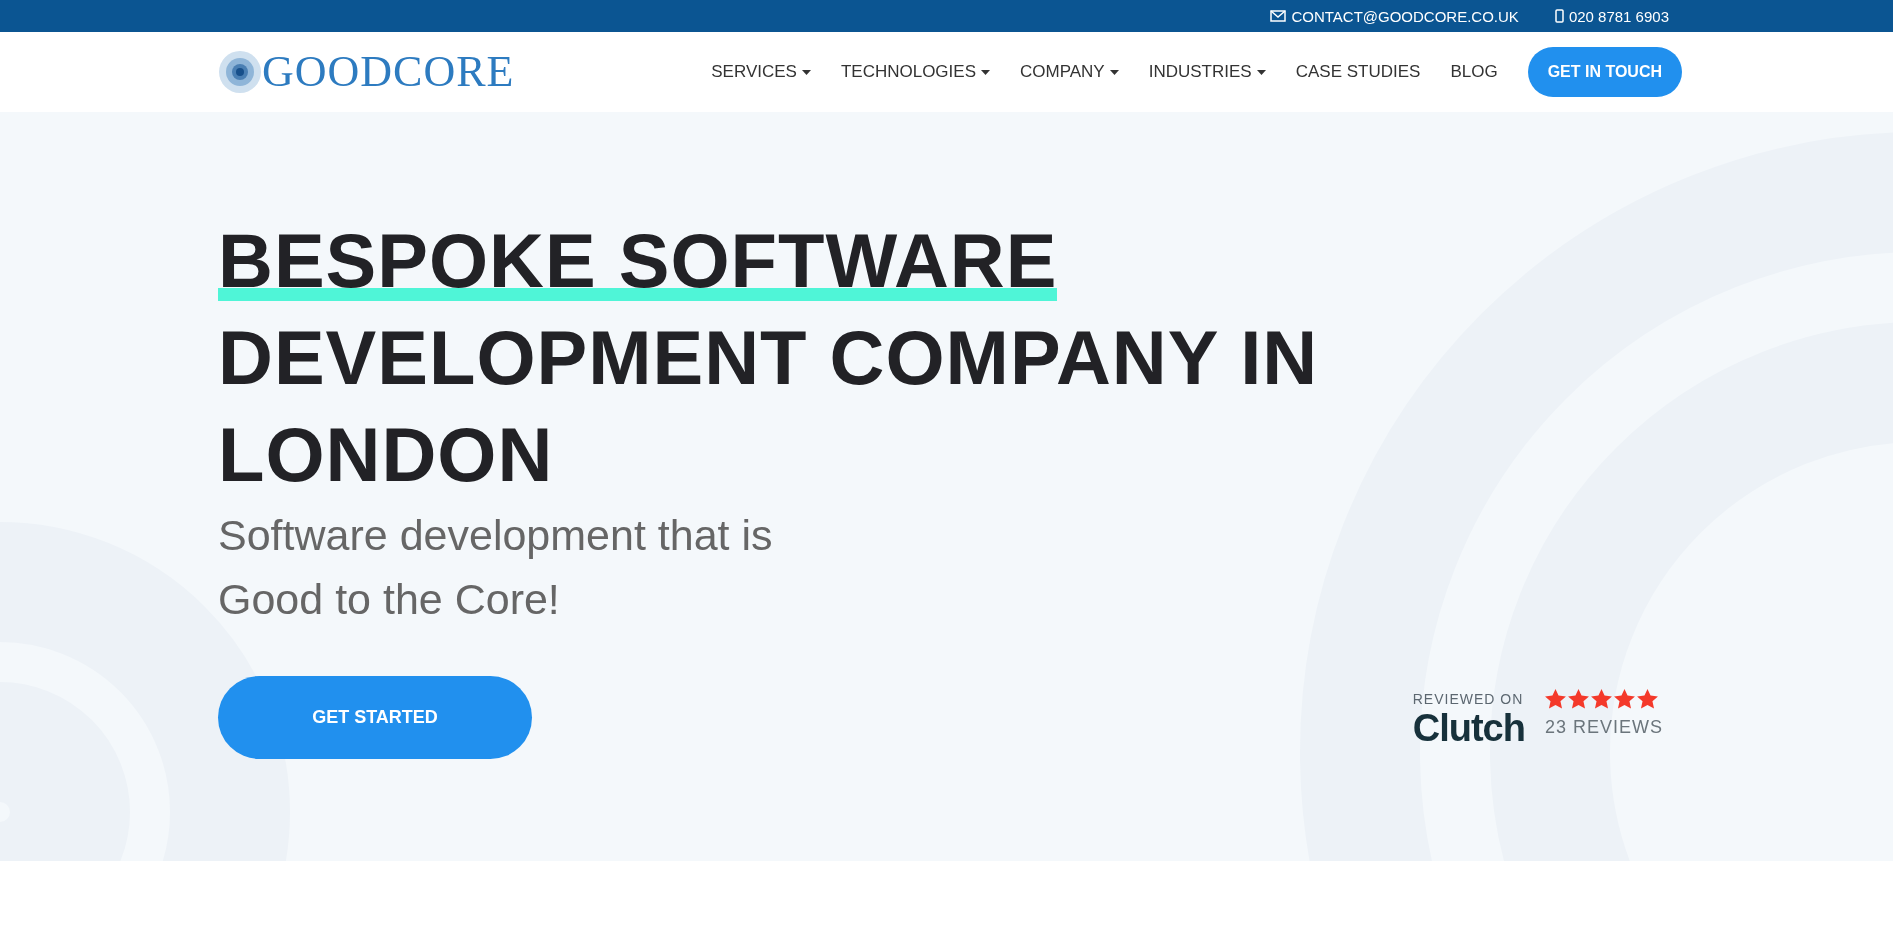  Describe the element at coordinates (1207, 72) in the screenshot. I see `nav-link: INDUSTRIES` at that location.